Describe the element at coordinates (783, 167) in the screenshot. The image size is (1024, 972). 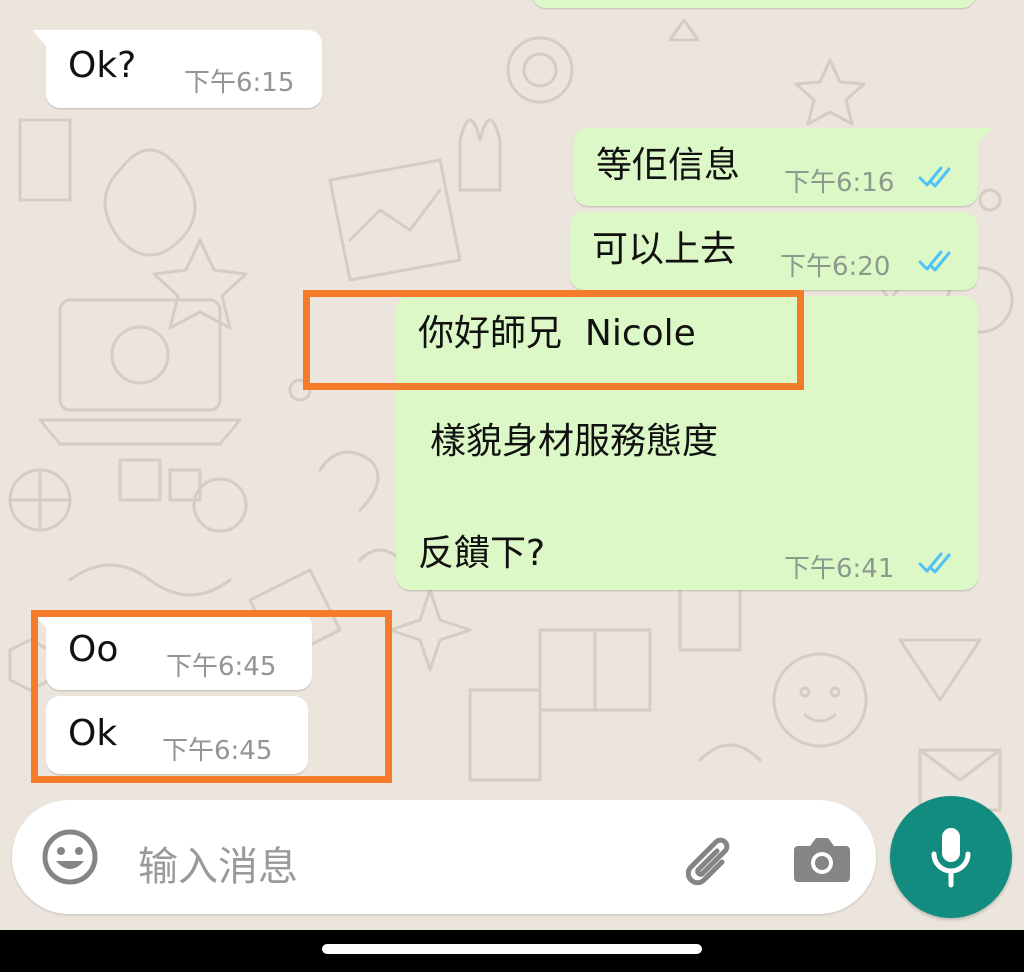
I see `message-bubble-outgoing: 等佢信息 下午6:16` at that location.